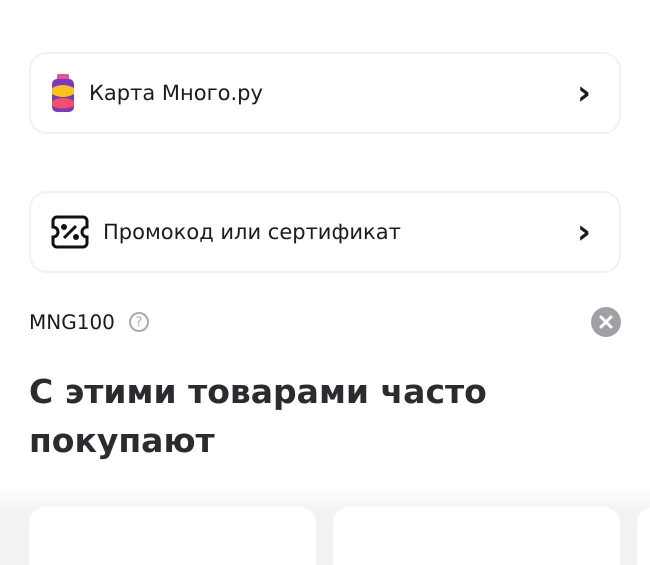  What do you see at coordinates (72, 322) in the screenshot?
I see `promo-code: MNG100` at bounding box center [72, 322].